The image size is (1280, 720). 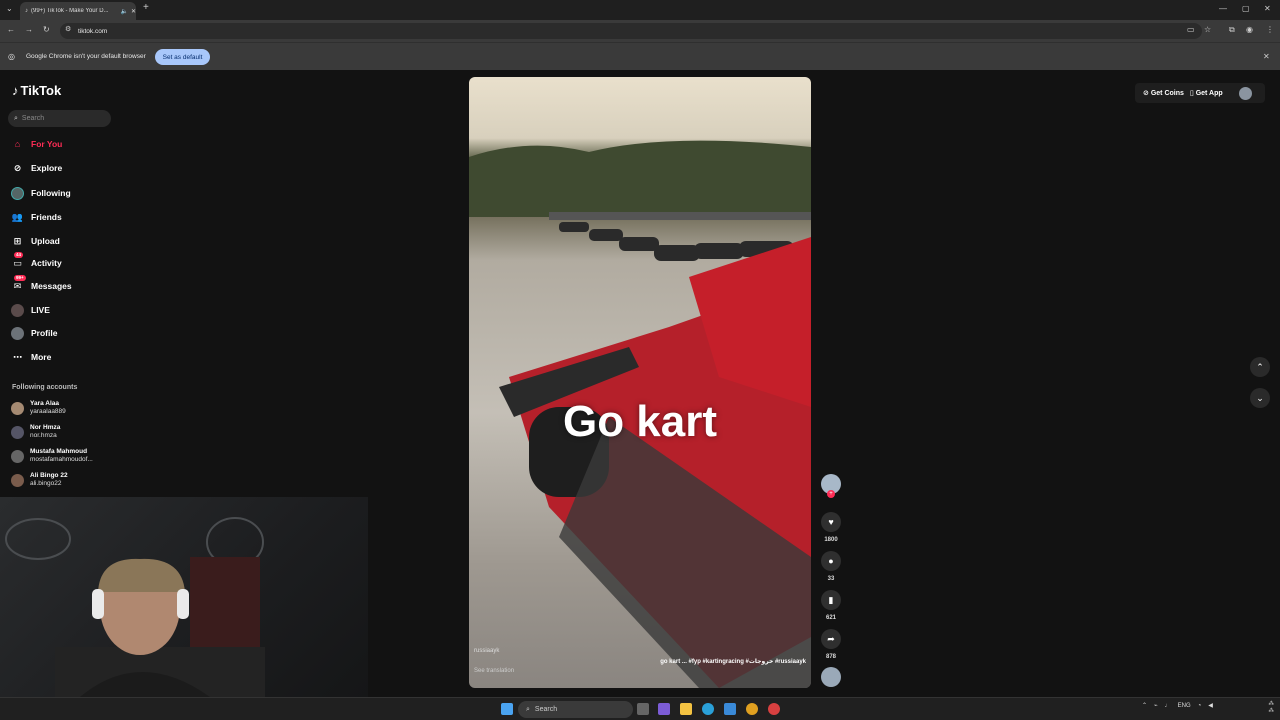 What do you see at coordinates (61, 217) in the screenshot?
I see `nav-friends: 👥 Friends` at bounding box center [61, 217].